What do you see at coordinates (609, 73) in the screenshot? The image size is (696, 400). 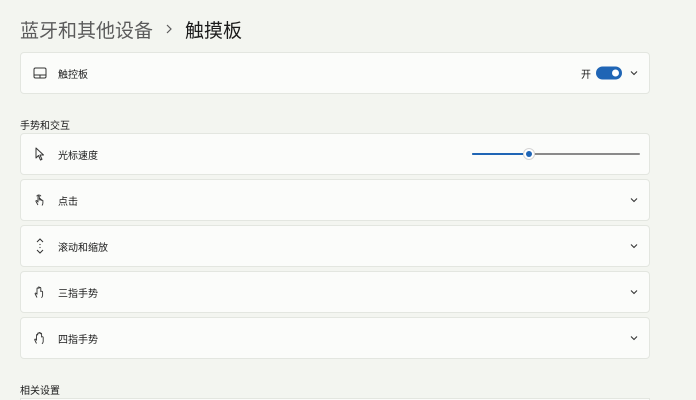 I see `touchpad-toggle` at bounding box center [609, 73].